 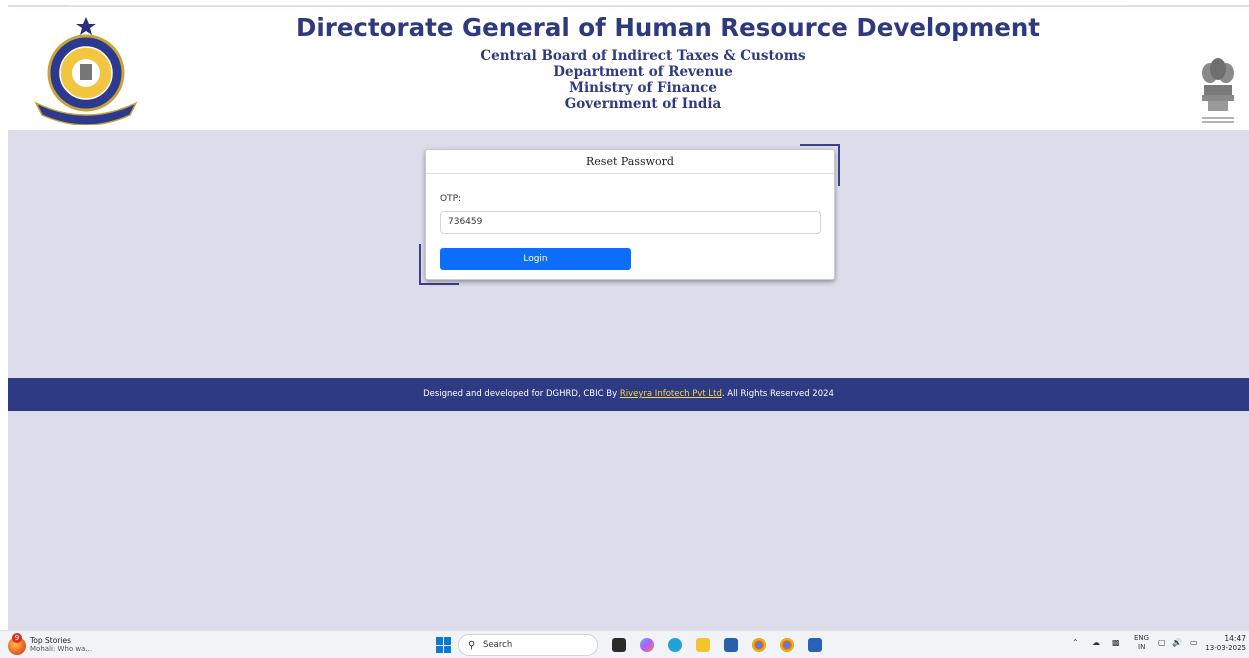 What do you see at coordinates (630, 162) in the screenshot?
I see `card-heading: Reset Password` at bounding box center [630, 162].